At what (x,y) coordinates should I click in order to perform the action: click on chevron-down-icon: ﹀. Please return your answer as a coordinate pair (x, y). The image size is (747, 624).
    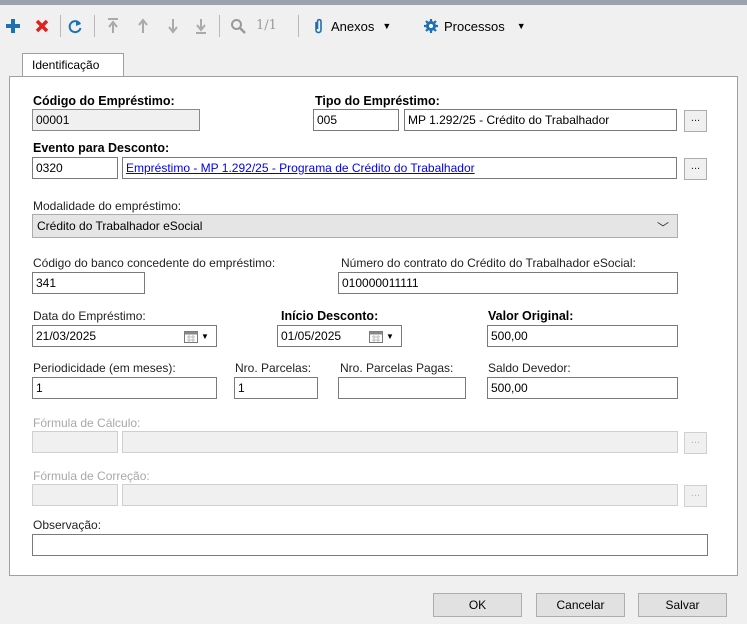
    Looking at the image, I should click on (662, 228).